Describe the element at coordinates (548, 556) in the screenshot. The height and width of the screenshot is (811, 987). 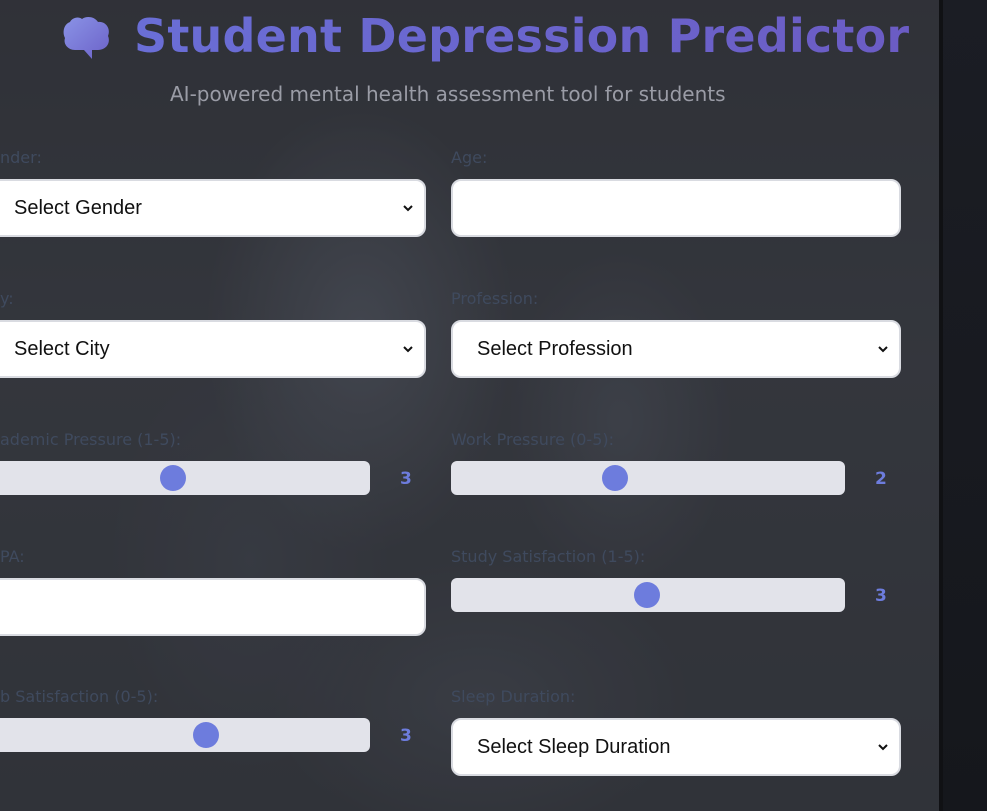
I see `study-satisfaction-label: Study Satisfaction (1-5):` at that location.